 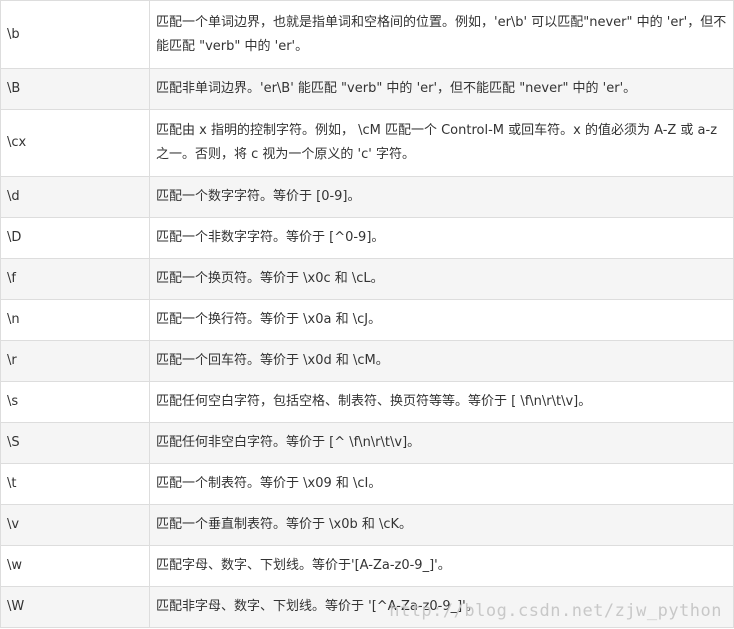 I want to click on description-cell: 匹配任何非空白字符。等价于 [^ \f\n\r\t\v]。, so click(x=441, y=443).